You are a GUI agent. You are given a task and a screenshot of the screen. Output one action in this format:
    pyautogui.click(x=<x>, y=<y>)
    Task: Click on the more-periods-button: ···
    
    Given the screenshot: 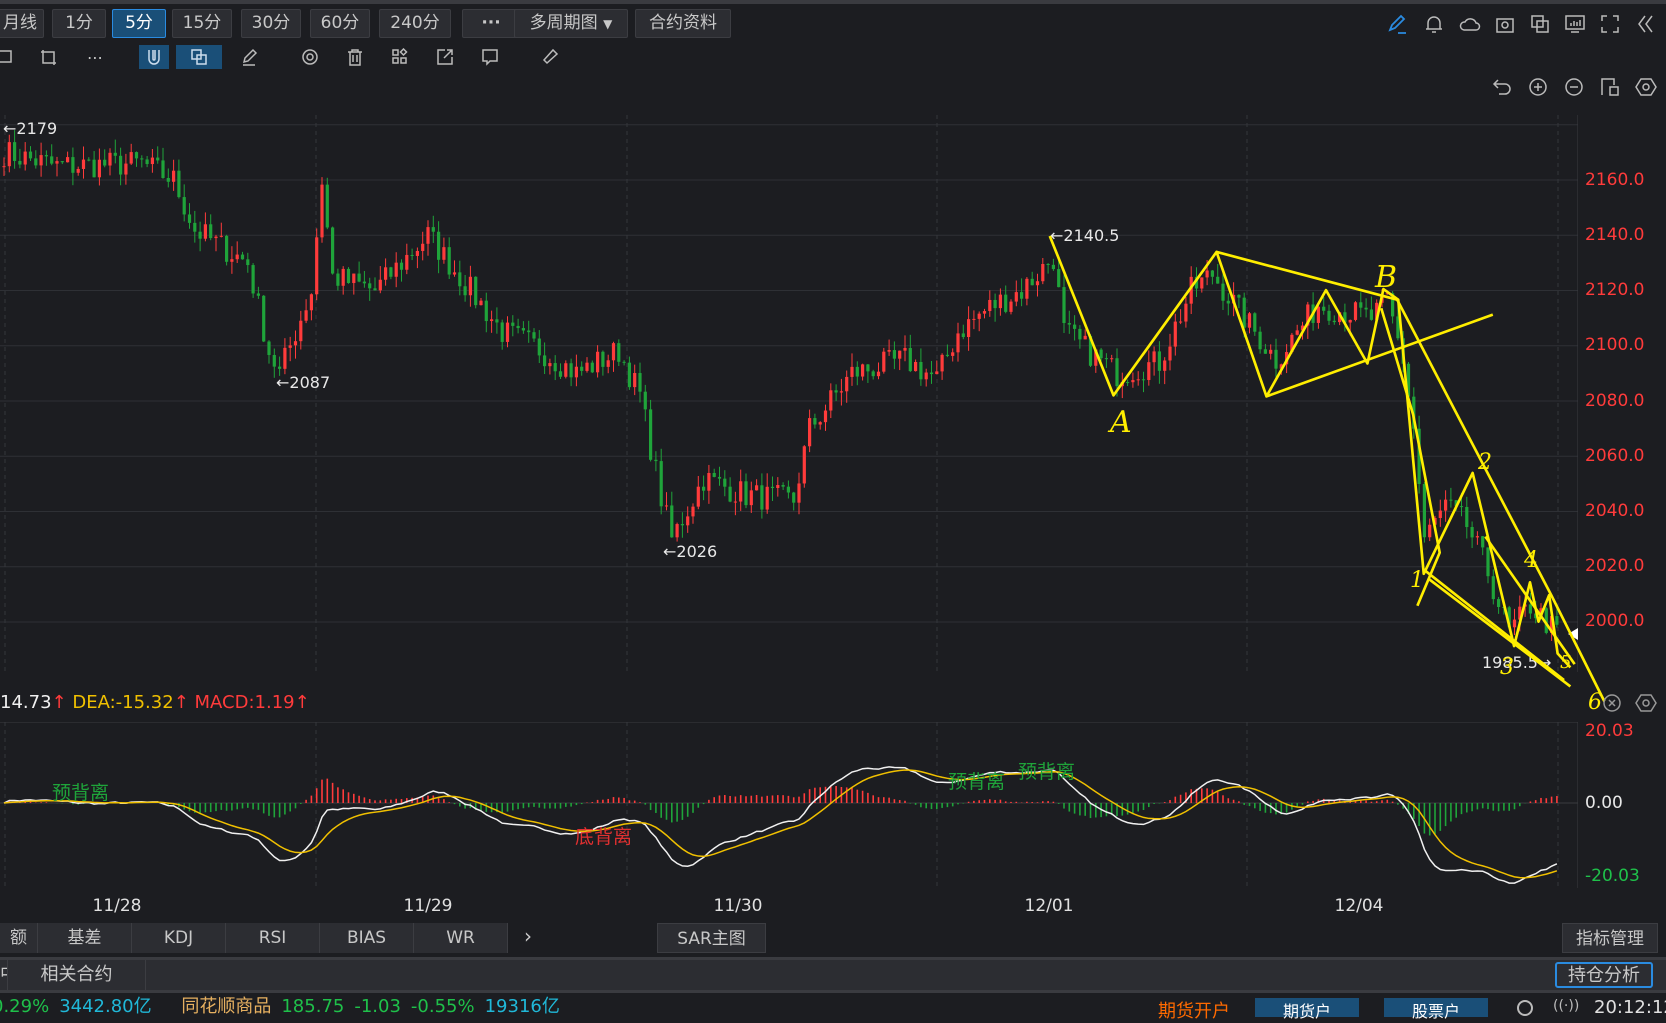 What is the action you would take?
    pyautogui.click(x=491, y=23)
    